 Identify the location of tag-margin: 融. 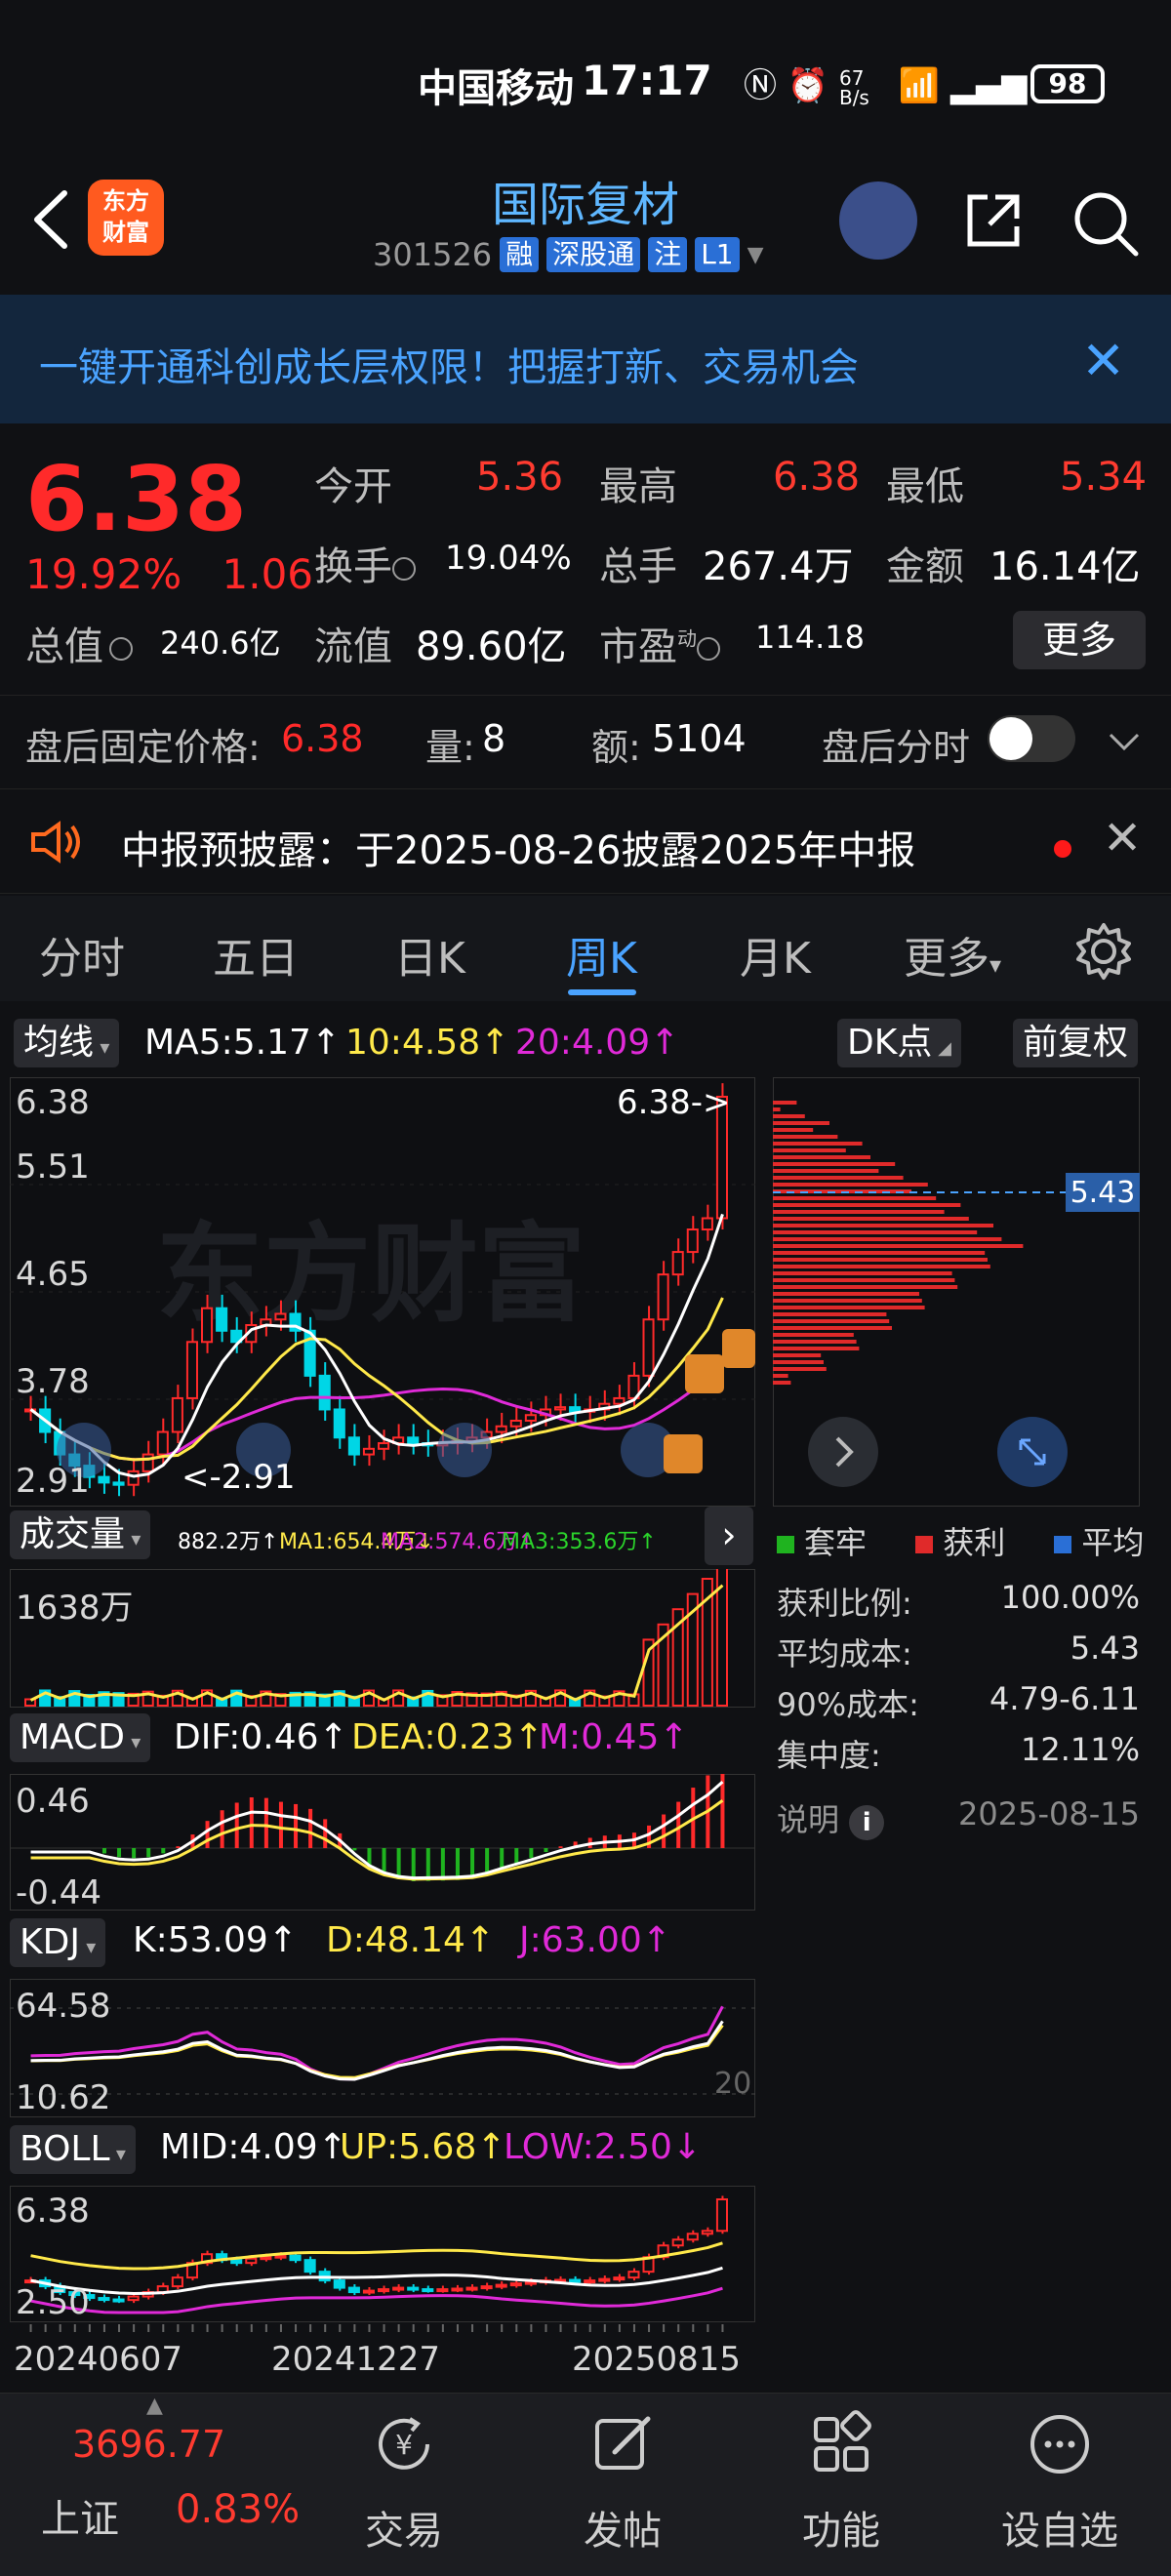
(520, 255).